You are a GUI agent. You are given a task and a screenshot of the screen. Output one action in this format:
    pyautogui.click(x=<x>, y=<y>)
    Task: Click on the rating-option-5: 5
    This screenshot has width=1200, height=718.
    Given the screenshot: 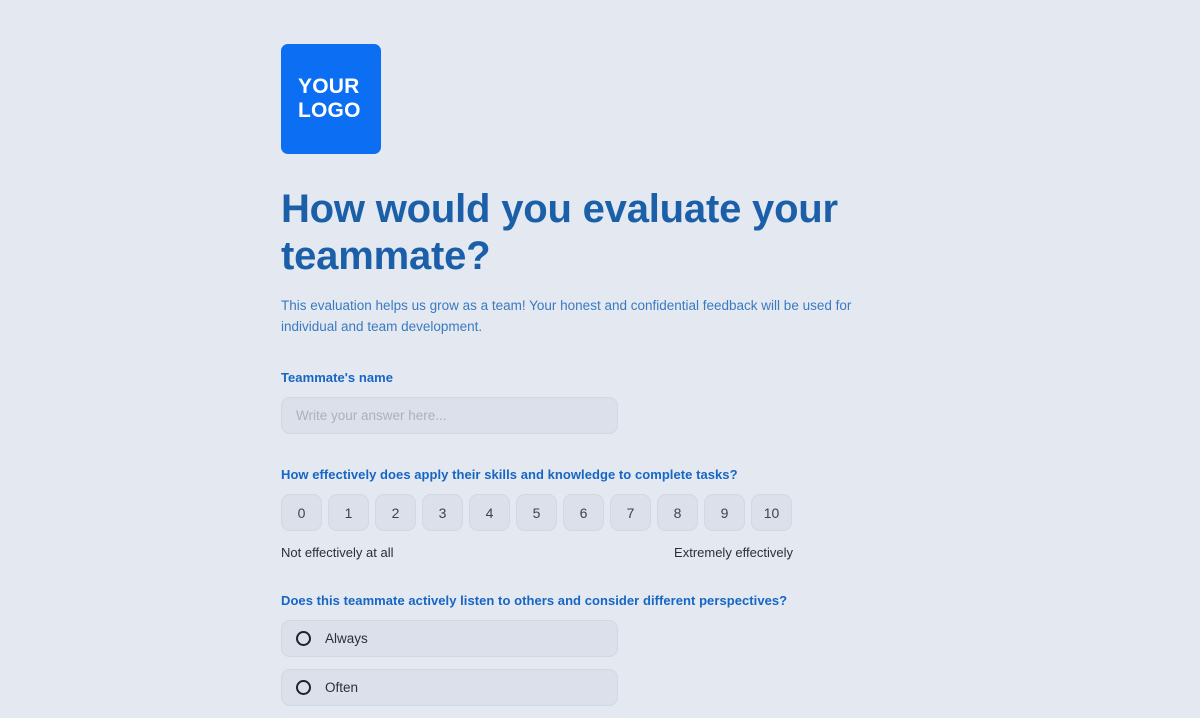 What is the action you would take?
    pyautogui.click(x=536, y=513)
    